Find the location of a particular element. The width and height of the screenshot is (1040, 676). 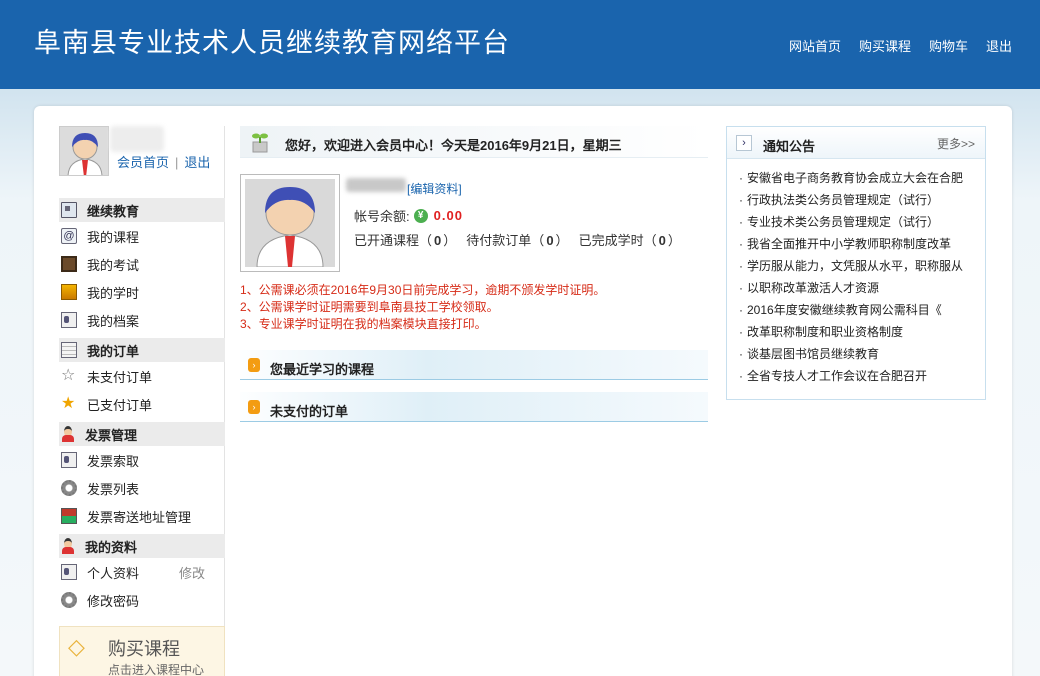

edit-profile-button: [编辑资料] is located at coordinates (434, 188).